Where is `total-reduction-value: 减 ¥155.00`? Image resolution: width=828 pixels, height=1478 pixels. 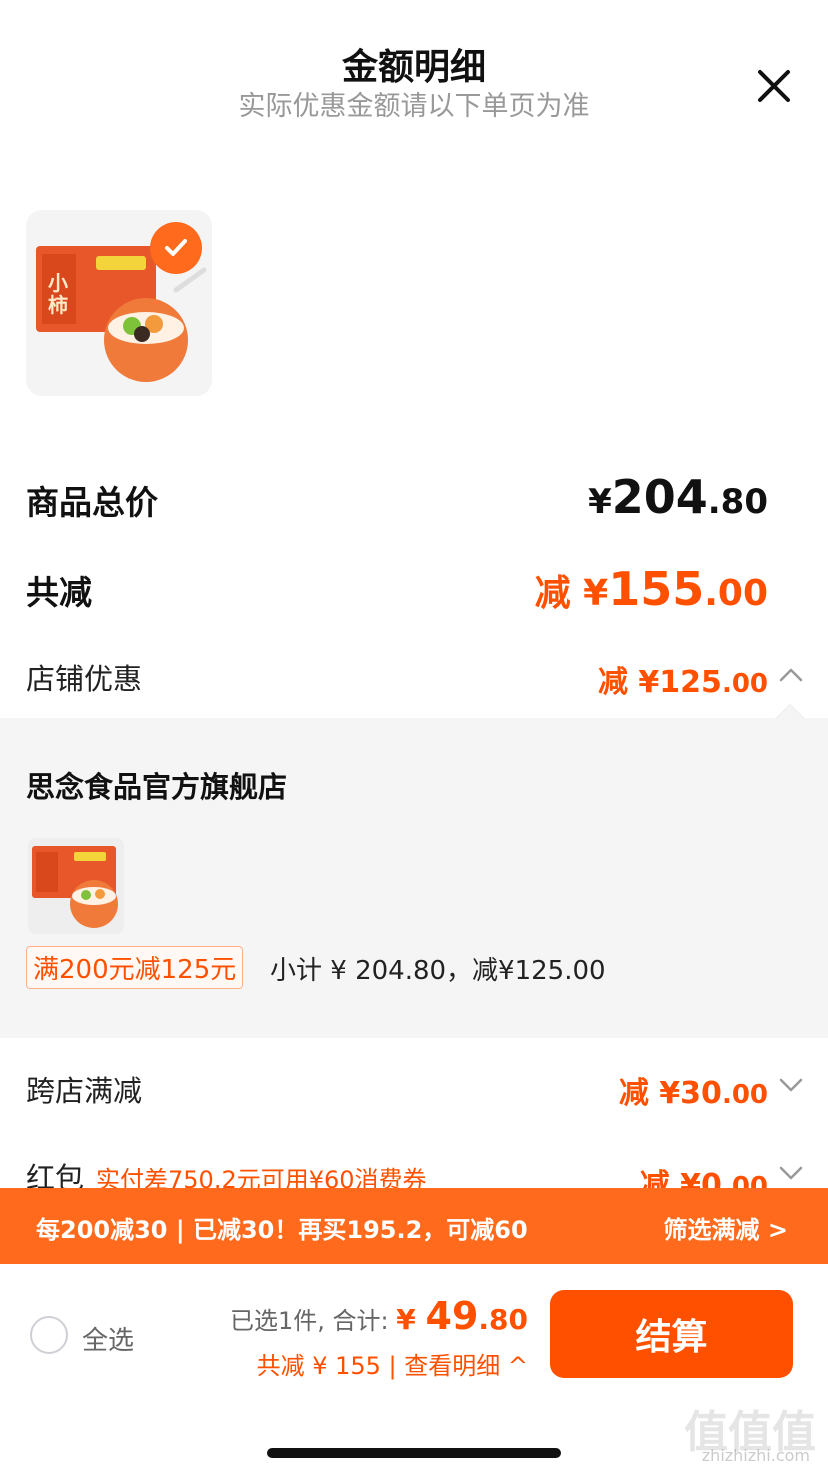
total-reduction-value: 减 ¥155.00 is located at coordinates (651, 589).